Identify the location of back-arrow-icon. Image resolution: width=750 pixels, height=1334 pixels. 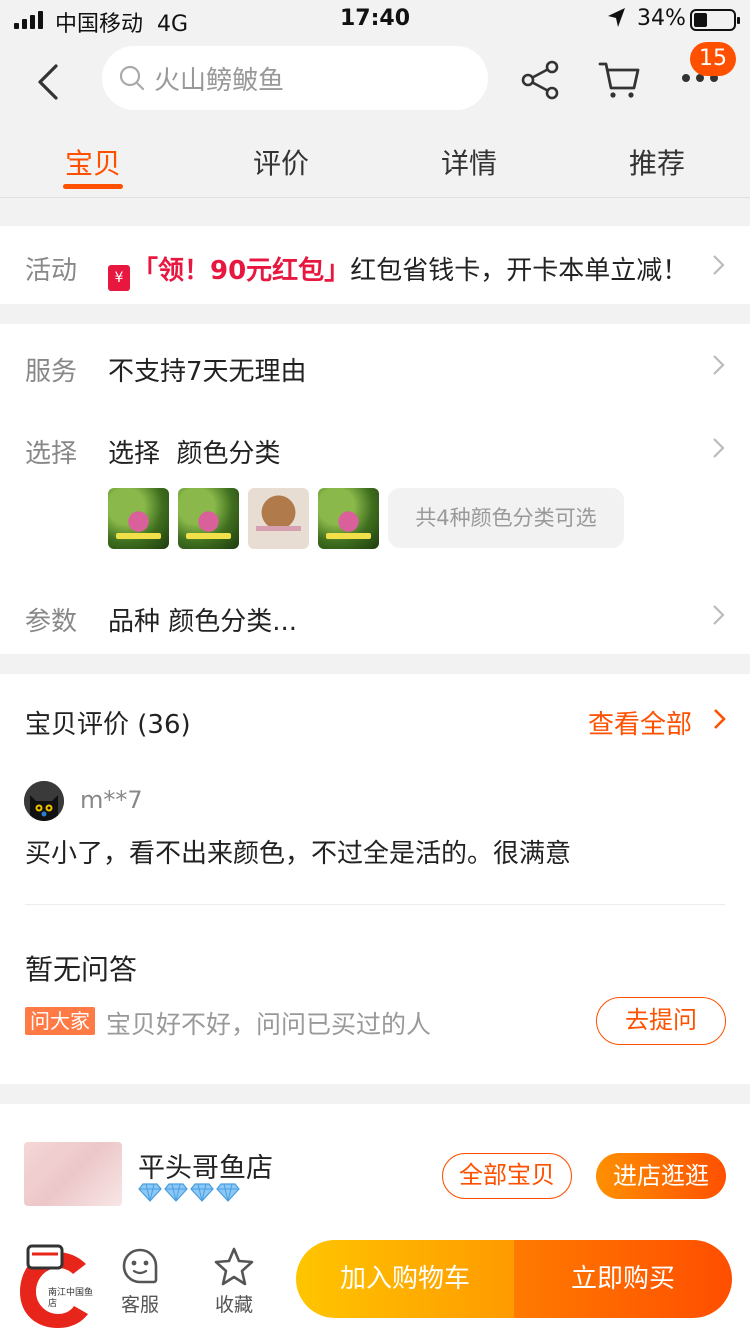
(50, 82).